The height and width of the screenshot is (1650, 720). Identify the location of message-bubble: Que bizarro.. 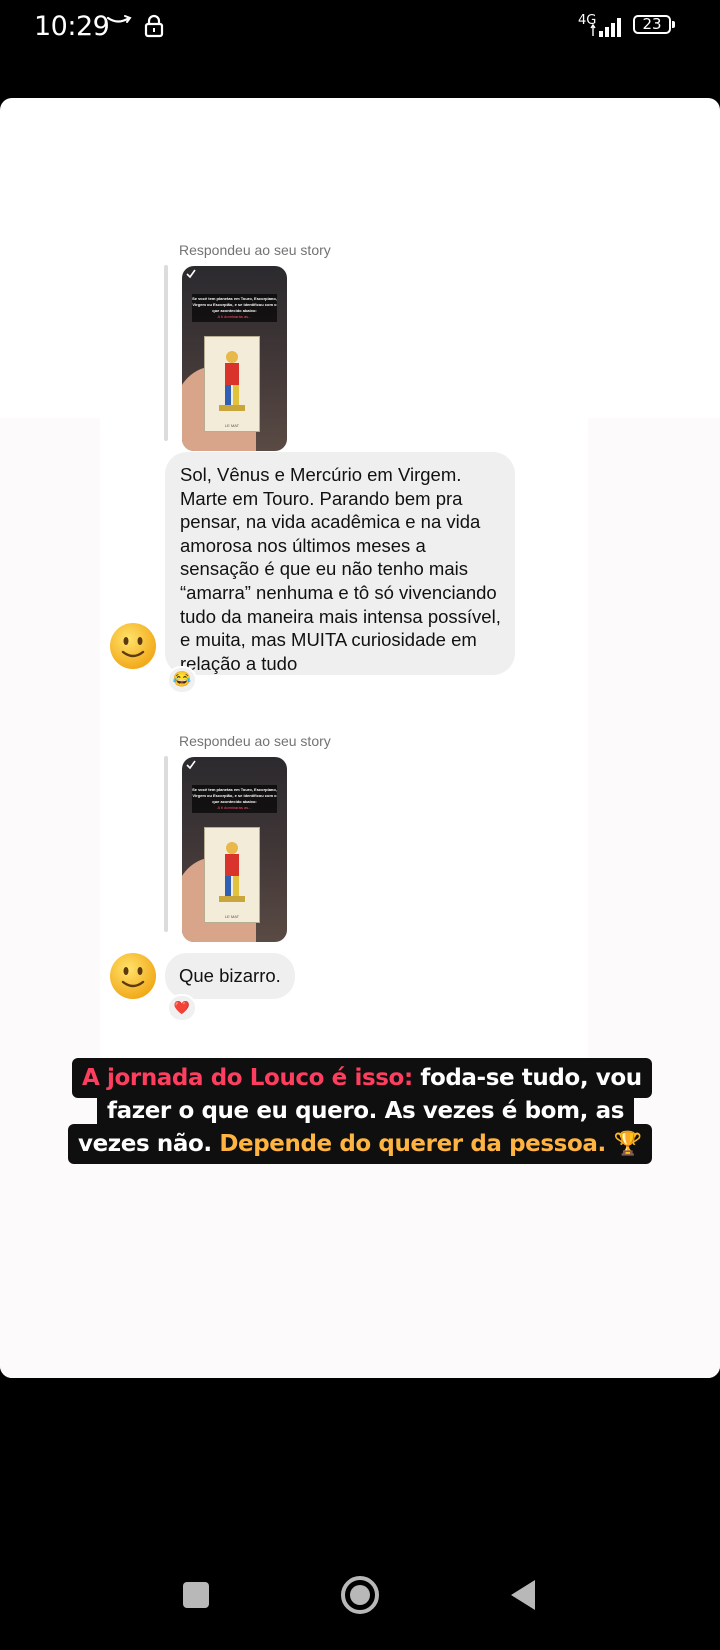
(230, 976).